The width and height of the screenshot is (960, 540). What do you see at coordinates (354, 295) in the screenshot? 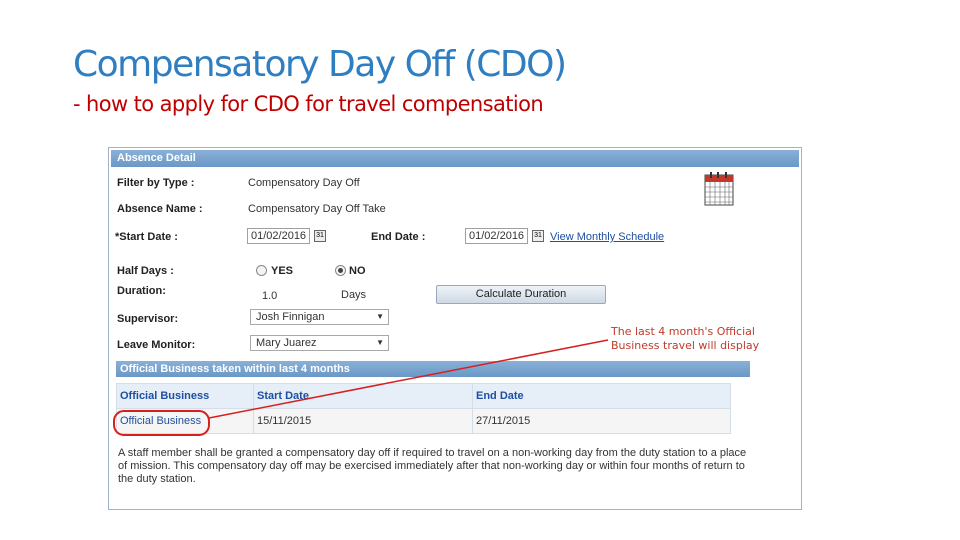
I see `duration-unit: Days` at bounding box center [354, 295].